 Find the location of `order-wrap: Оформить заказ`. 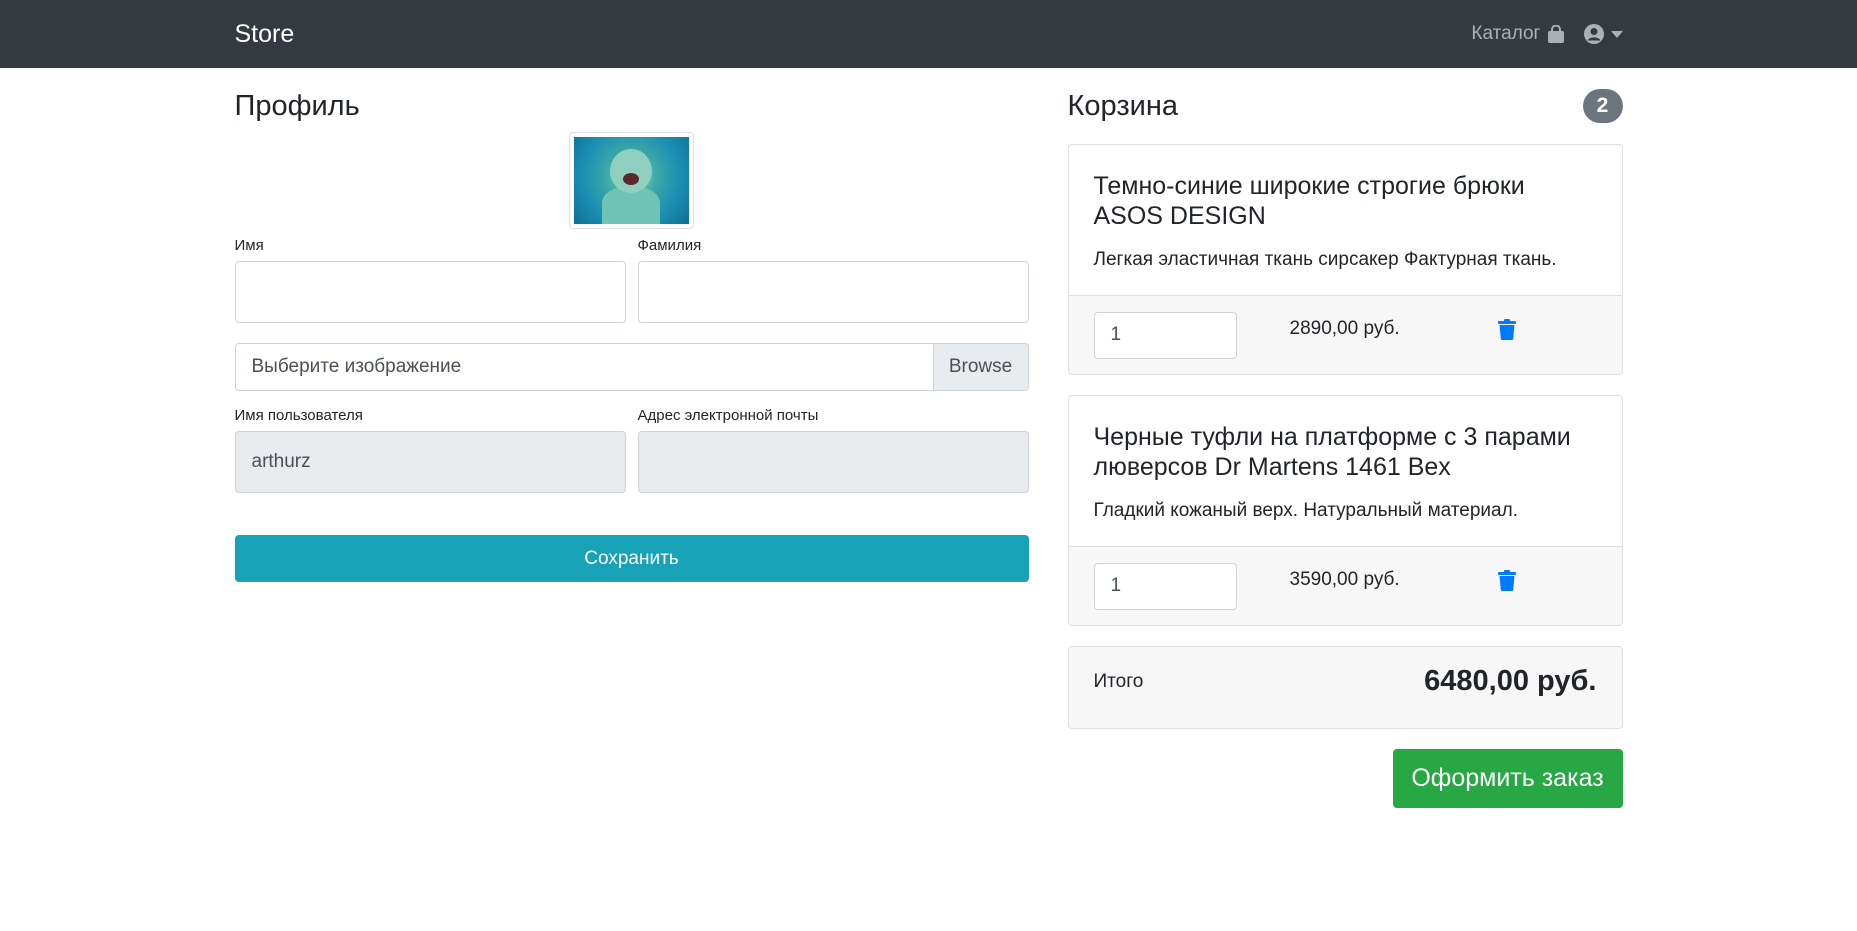

order-wrap: Оформить заказ is located at coordinates (1345, 778).